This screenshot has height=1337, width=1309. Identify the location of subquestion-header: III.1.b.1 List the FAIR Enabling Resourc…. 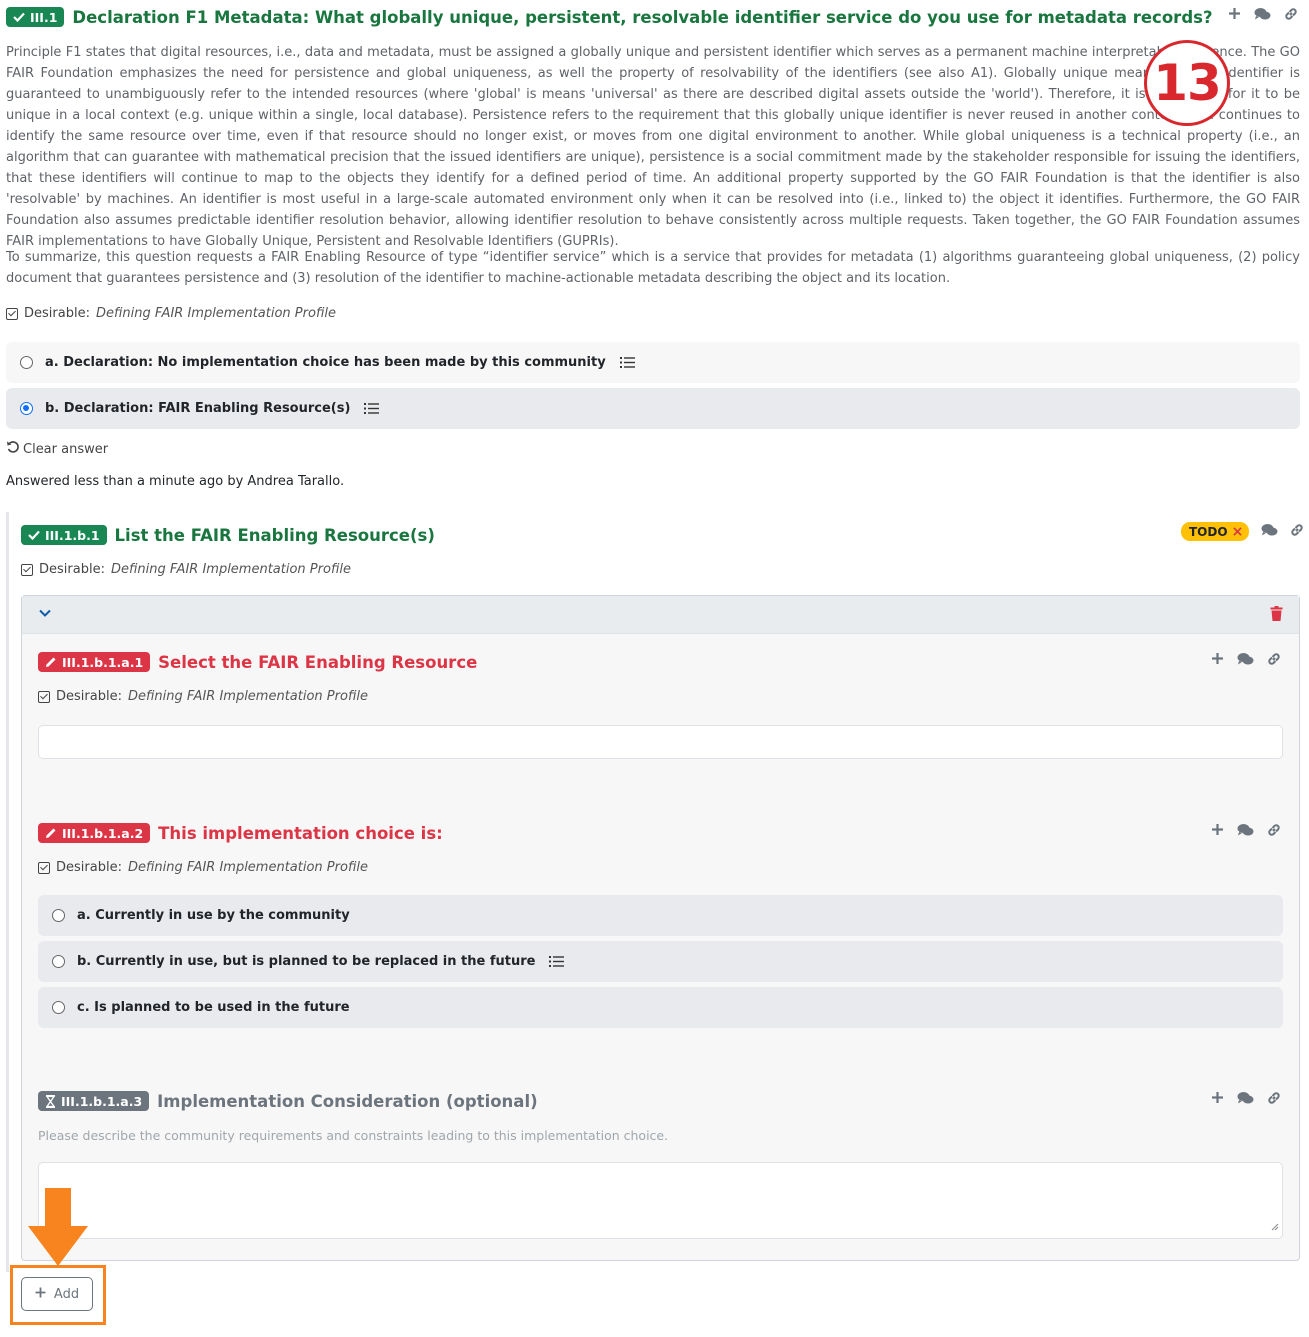
(228, 535).